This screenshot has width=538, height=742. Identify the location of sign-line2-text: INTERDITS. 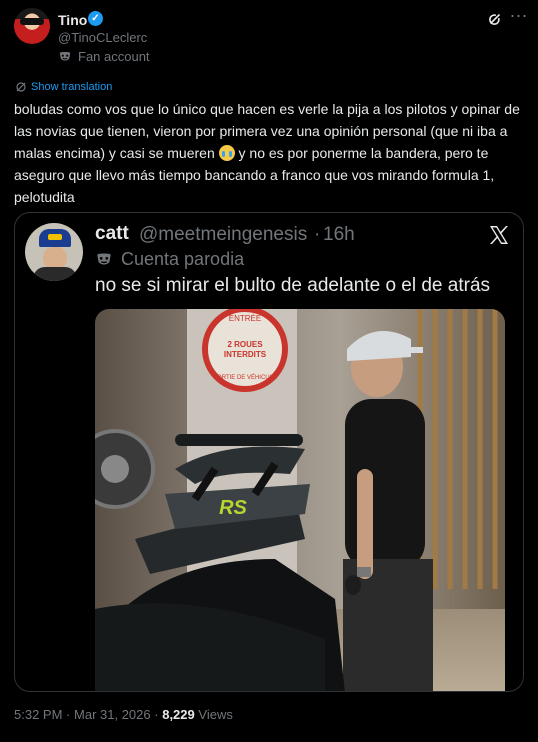
(245, 354).